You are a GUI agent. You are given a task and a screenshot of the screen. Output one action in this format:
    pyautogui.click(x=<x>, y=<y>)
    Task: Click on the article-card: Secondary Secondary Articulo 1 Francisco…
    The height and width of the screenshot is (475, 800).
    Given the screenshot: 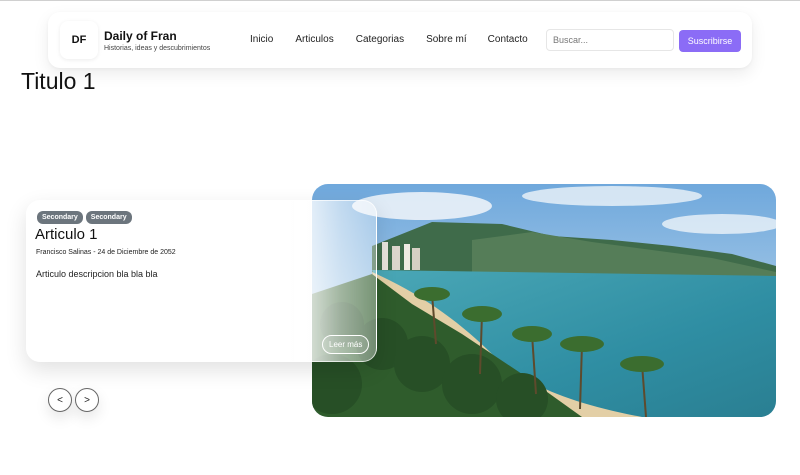 What is the action you would take?
    pyautogui.click(x=201, y=281)
    